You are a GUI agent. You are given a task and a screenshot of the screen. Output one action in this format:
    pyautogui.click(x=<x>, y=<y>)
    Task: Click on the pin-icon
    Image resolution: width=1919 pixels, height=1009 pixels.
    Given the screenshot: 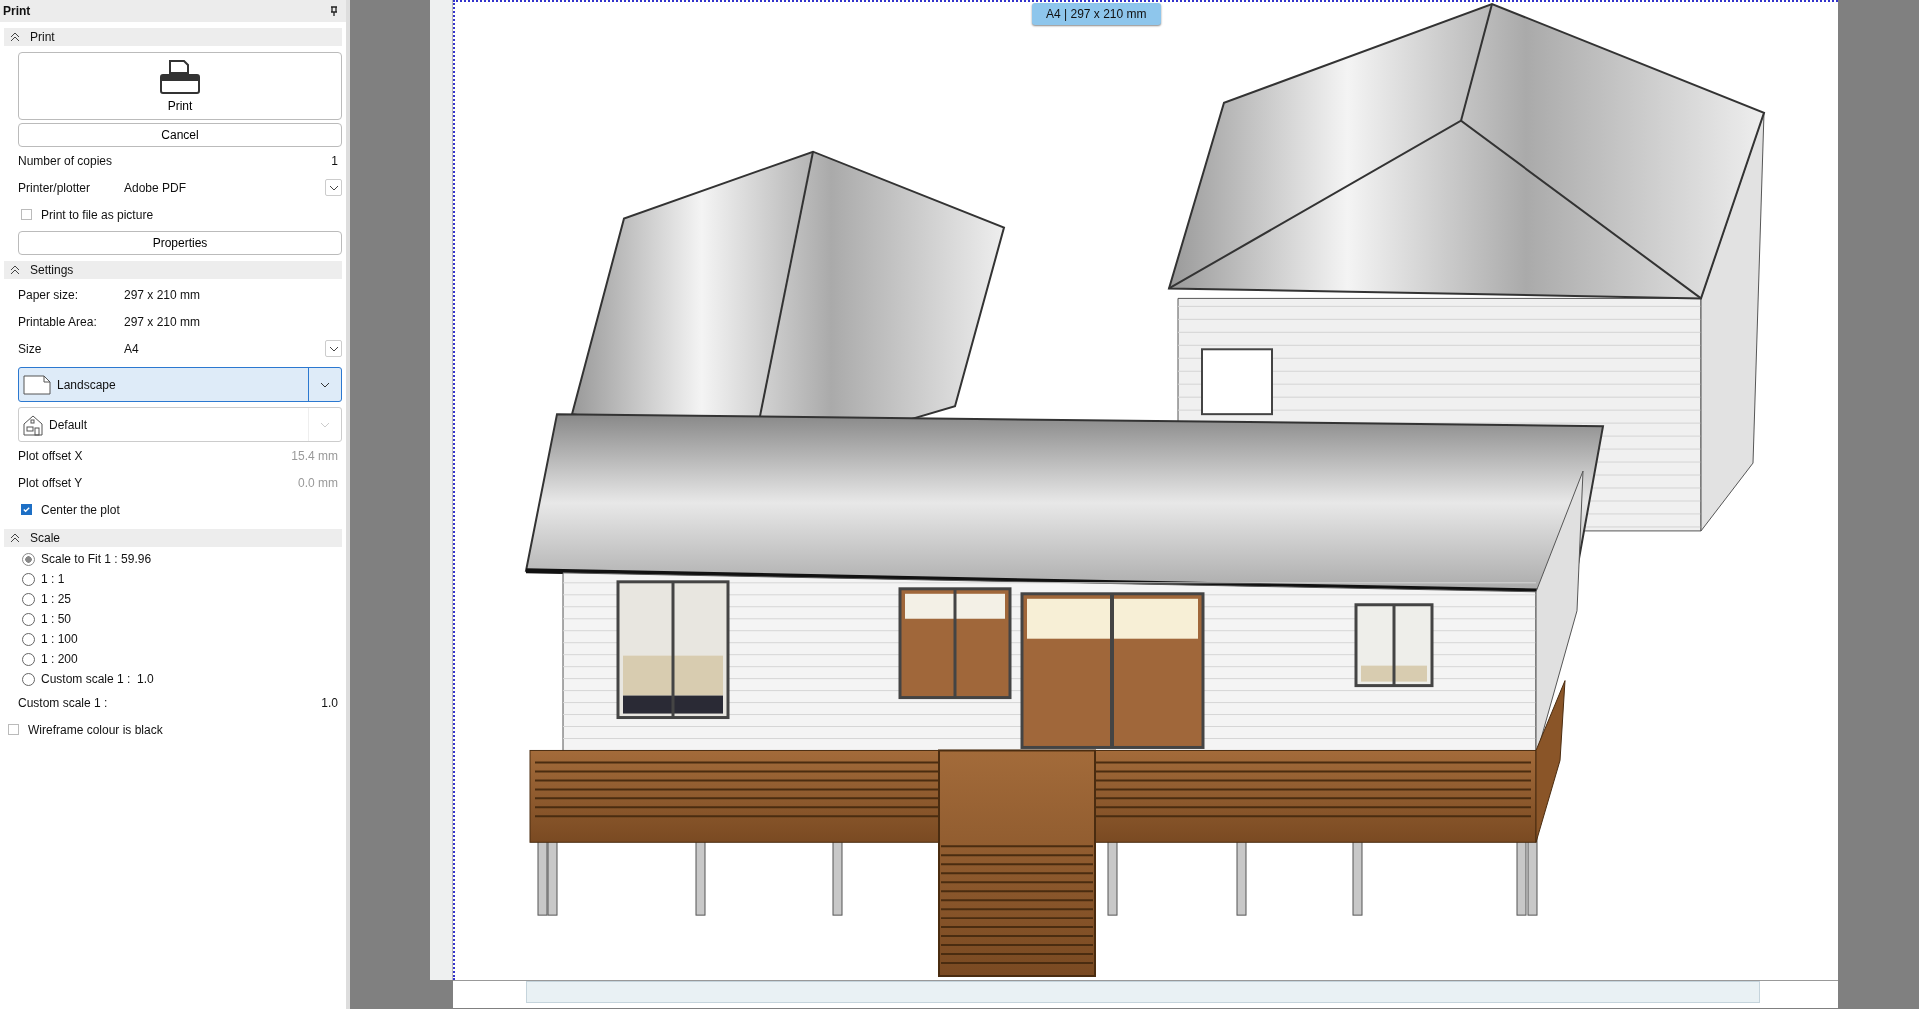 What is the action you would take?
    pyautogui.click(x=334, y=11)
    